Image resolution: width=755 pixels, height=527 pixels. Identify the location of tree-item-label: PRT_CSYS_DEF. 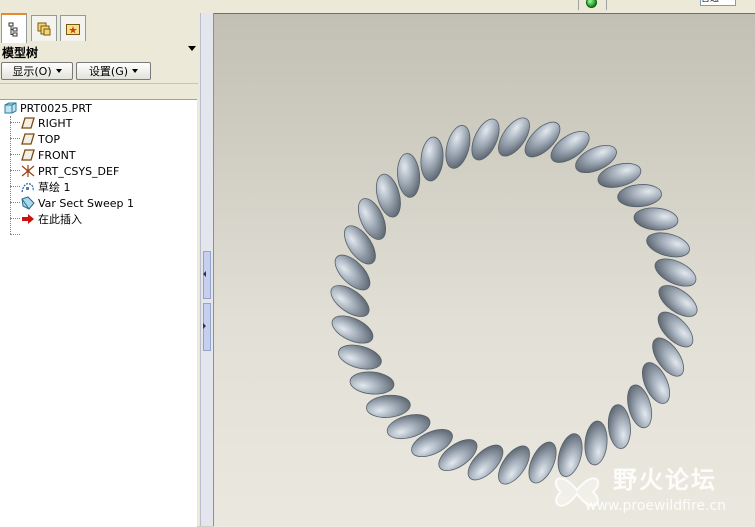
(79, 171).